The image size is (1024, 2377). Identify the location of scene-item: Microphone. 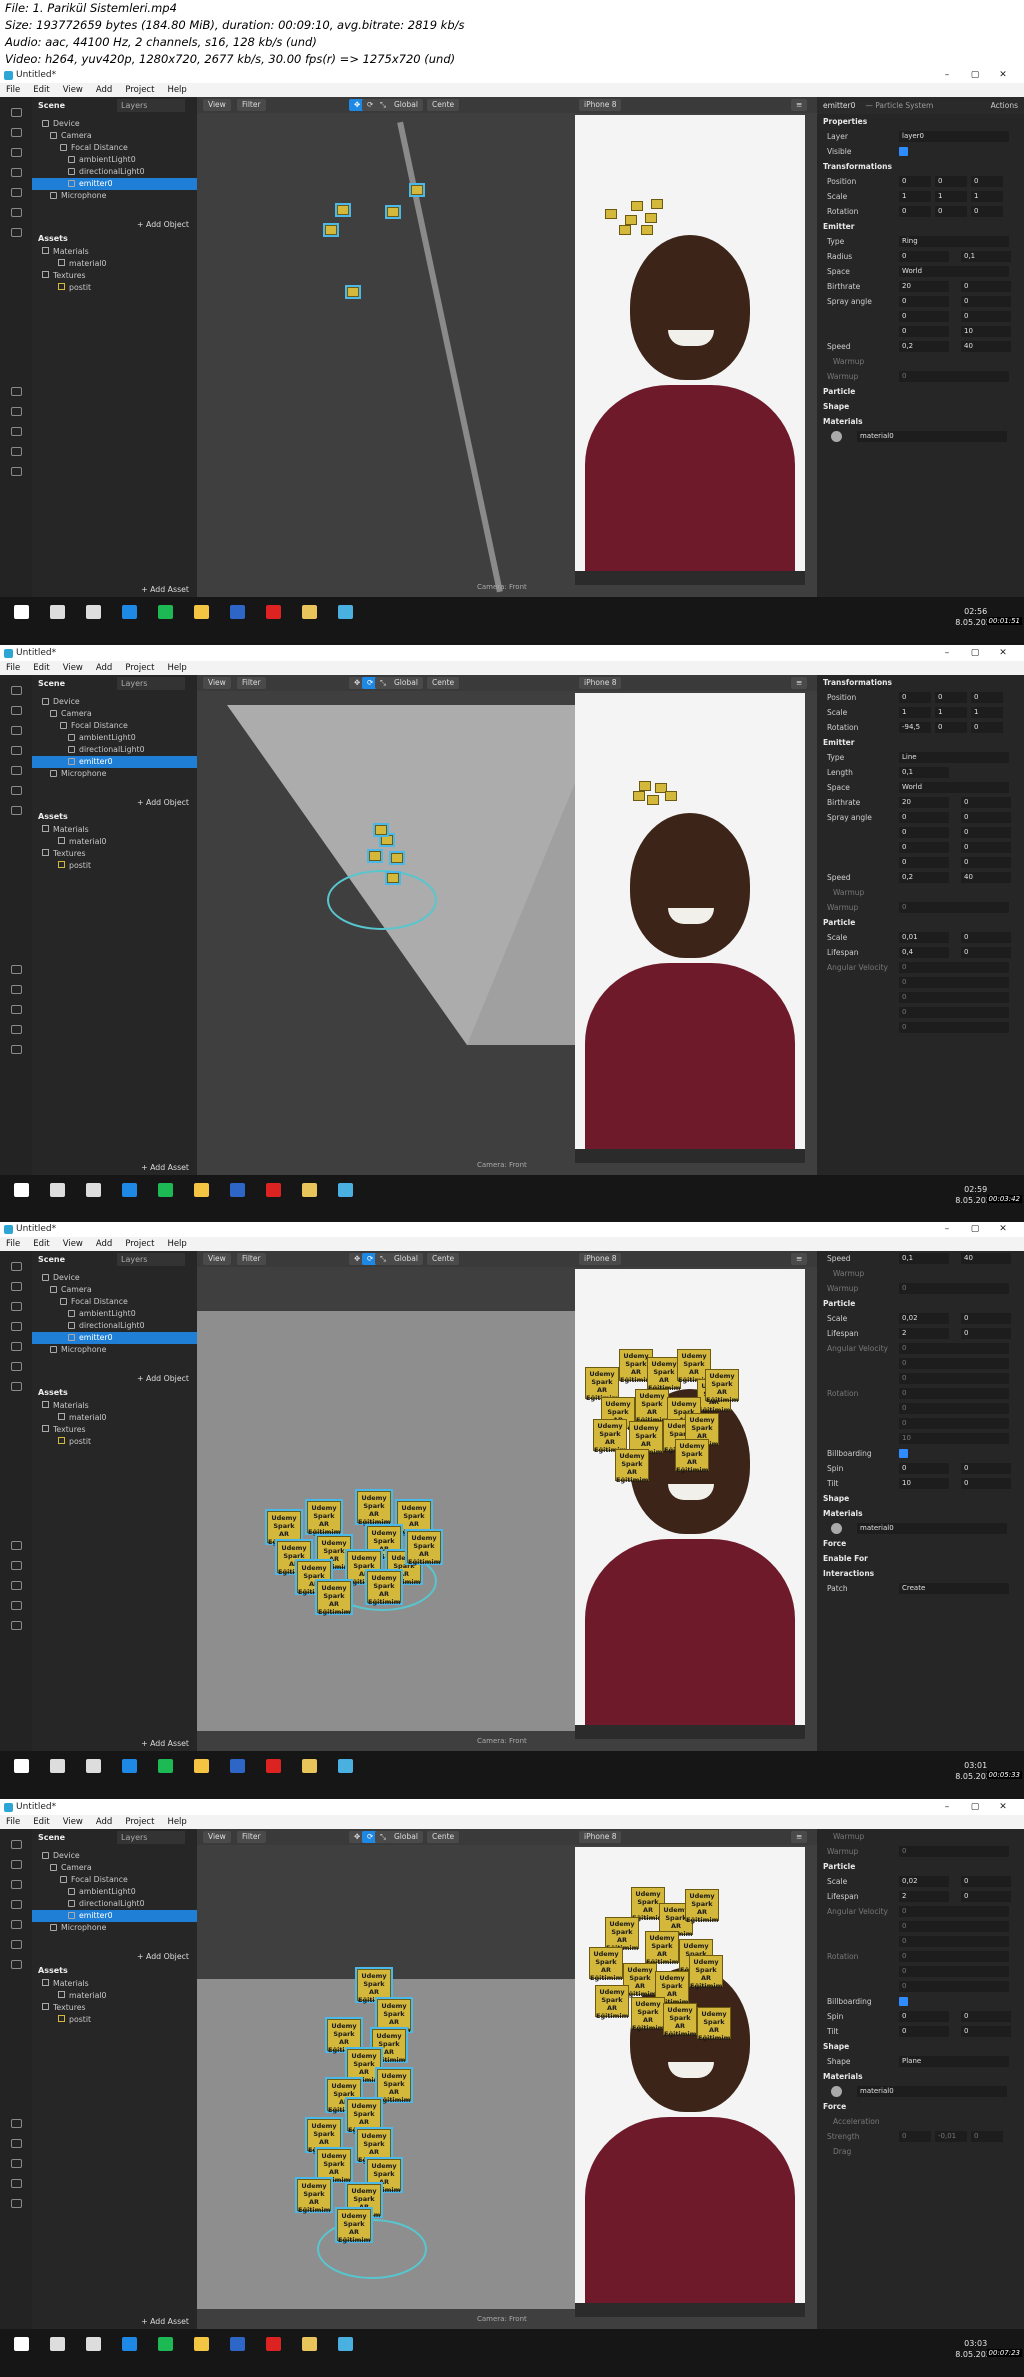
(114, 196).